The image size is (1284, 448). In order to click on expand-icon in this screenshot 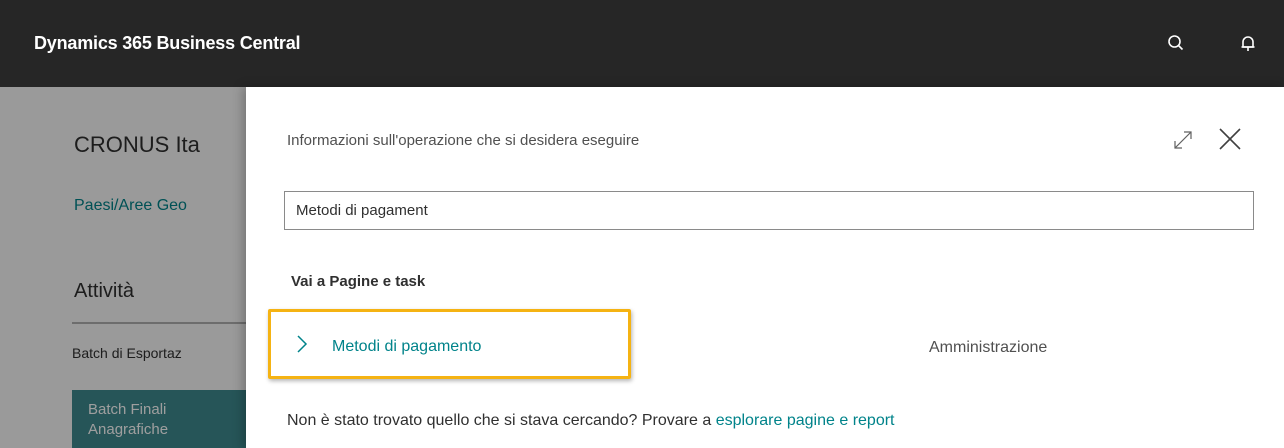, I will do `click(1183, 140)`.